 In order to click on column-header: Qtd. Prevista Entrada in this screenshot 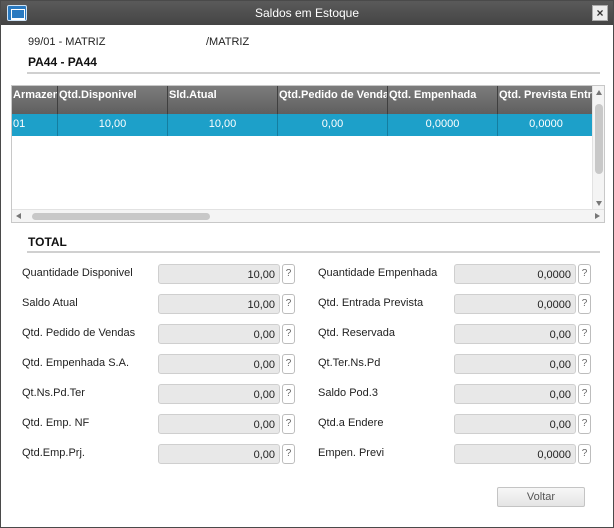, I will do `click(546, 100)`.